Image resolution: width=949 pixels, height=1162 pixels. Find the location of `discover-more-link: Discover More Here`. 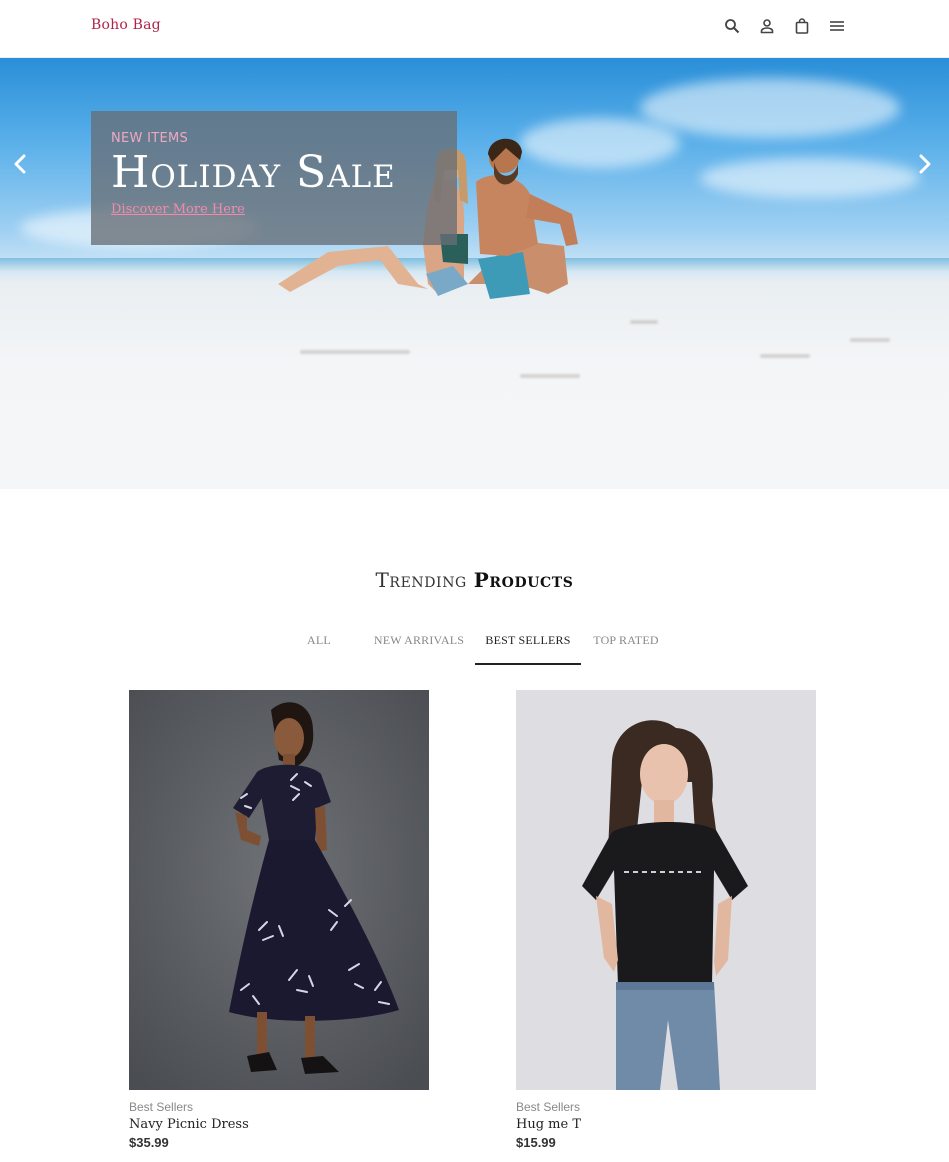

discover-more-link: Discover More Here is located at coordinates (178, 209).